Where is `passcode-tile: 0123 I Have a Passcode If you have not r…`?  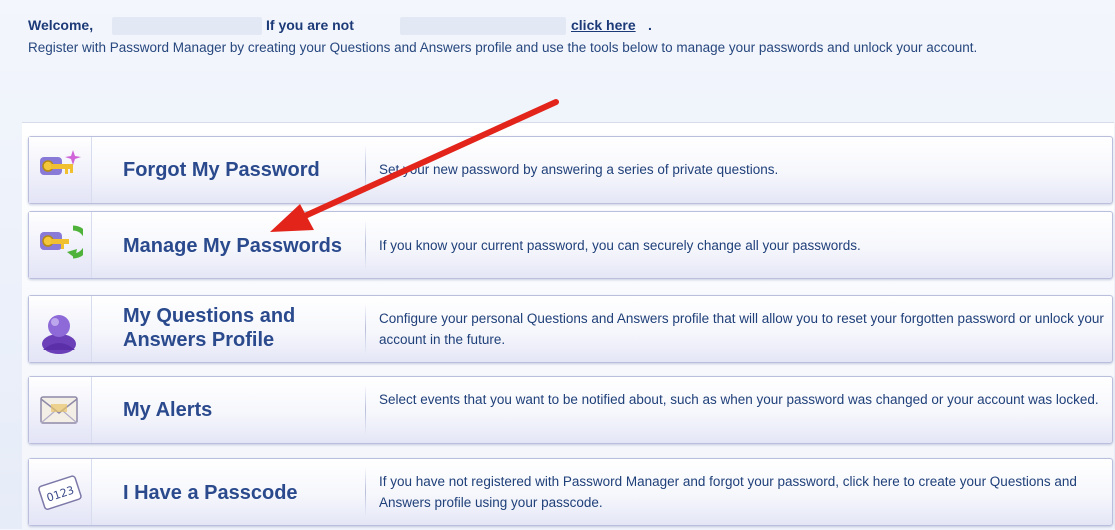
passcode-tile: 0123 I Have a Passcode If you have not r… is located at coordinates (570, 492).